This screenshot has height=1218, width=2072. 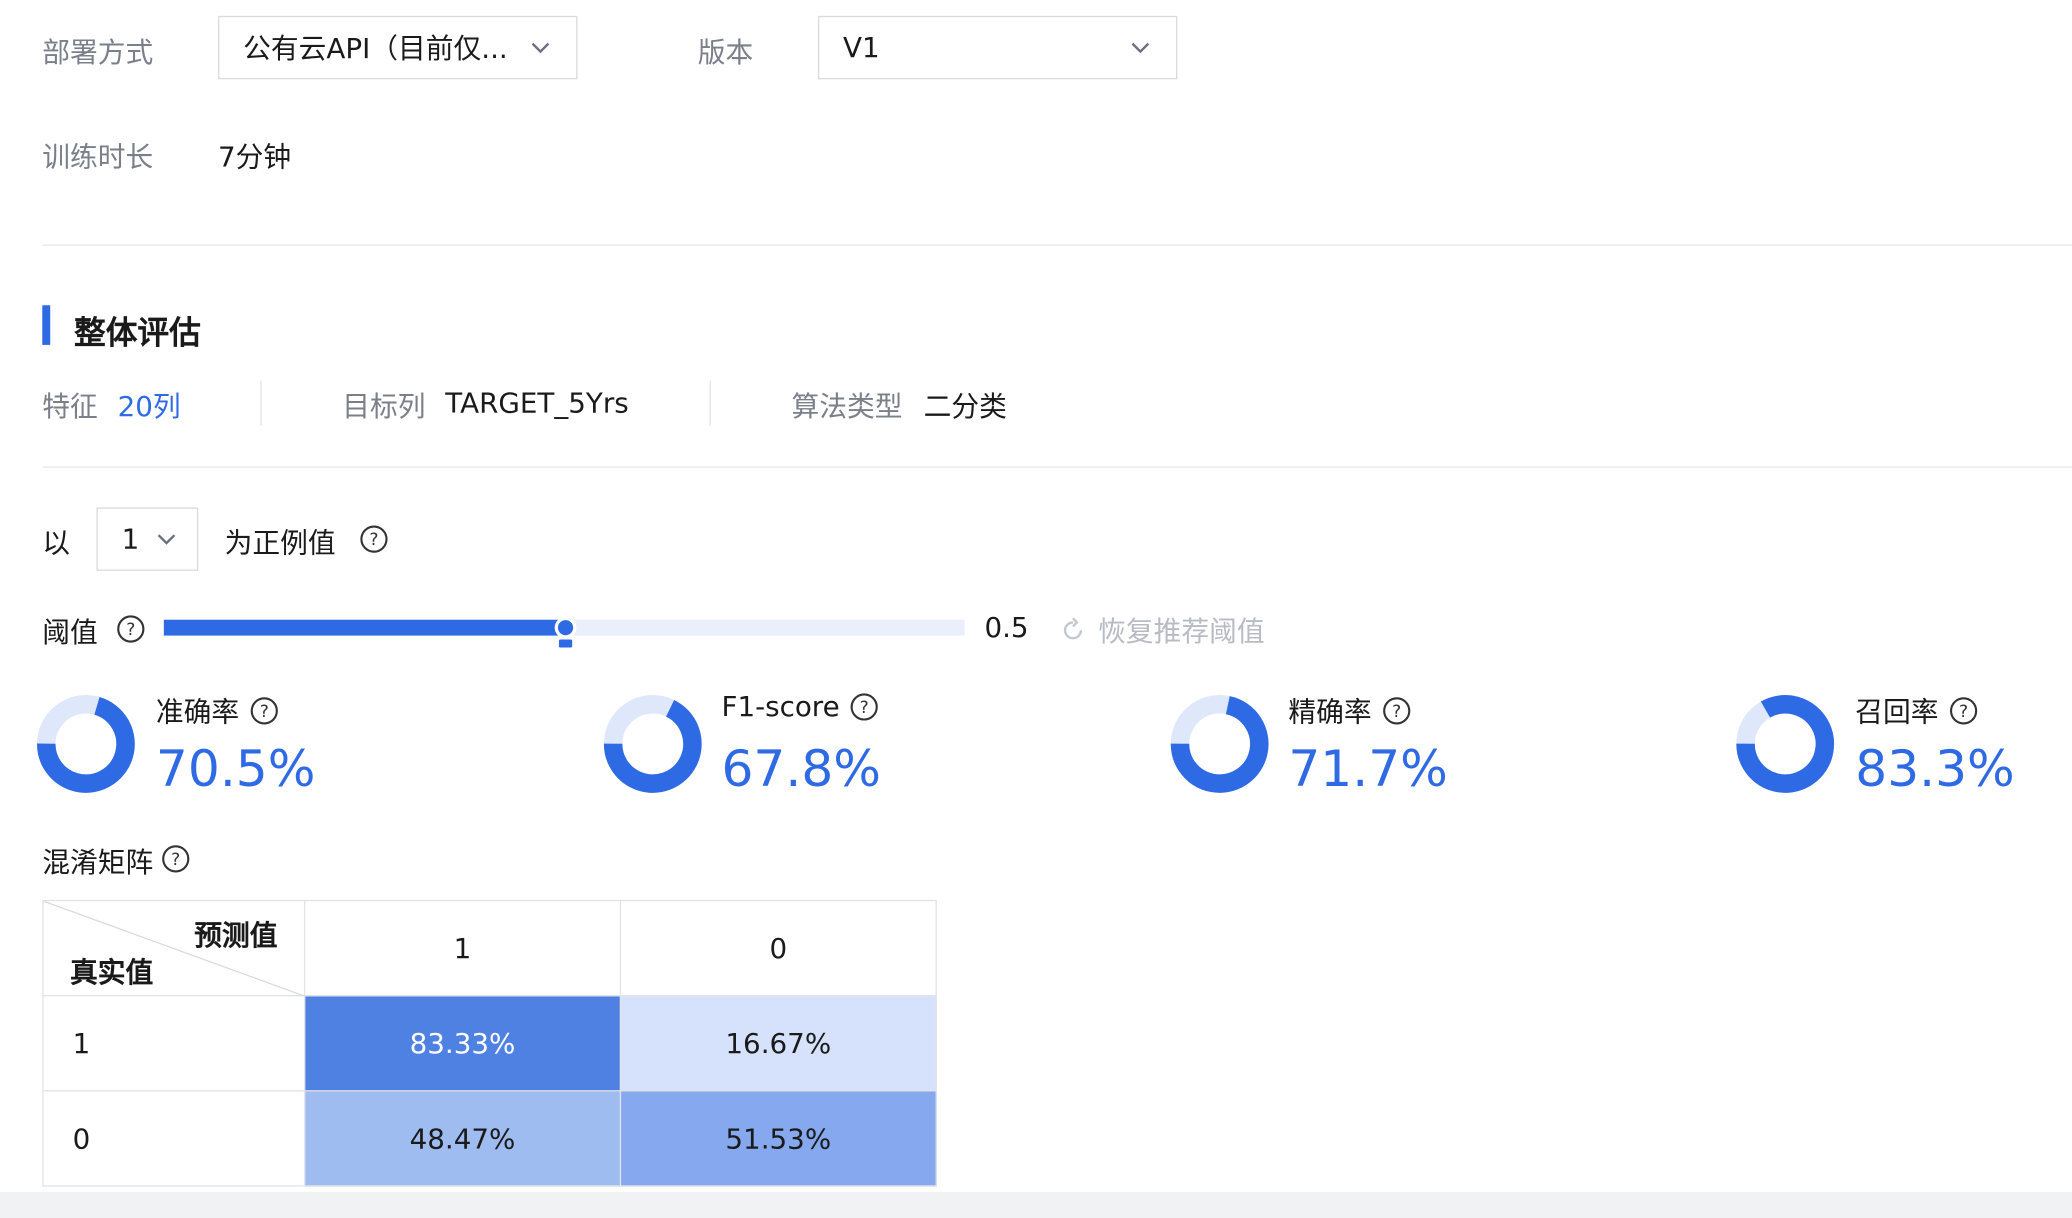 I want to click on actual-axis-label: 真实值, so click(x=112, y=972).